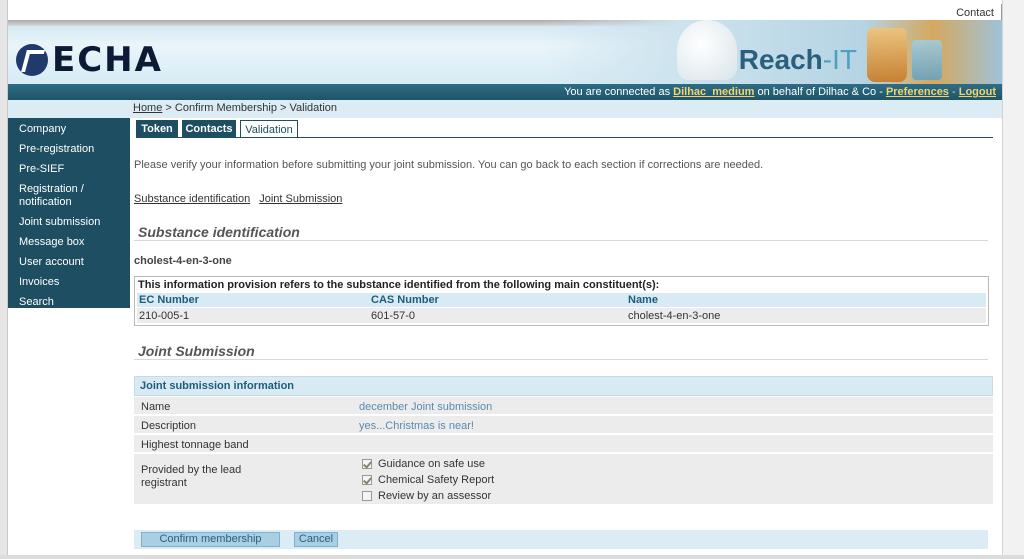  Describe the element at coordinates (69, 130) in the screenshot. I see `sidebar-item-company: Company` at that location.